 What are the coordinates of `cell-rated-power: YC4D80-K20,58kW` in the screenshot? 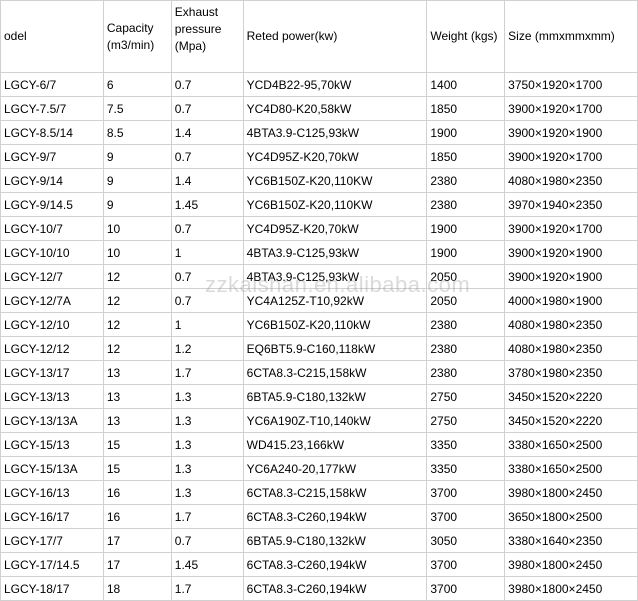 It's located at (335, 108).